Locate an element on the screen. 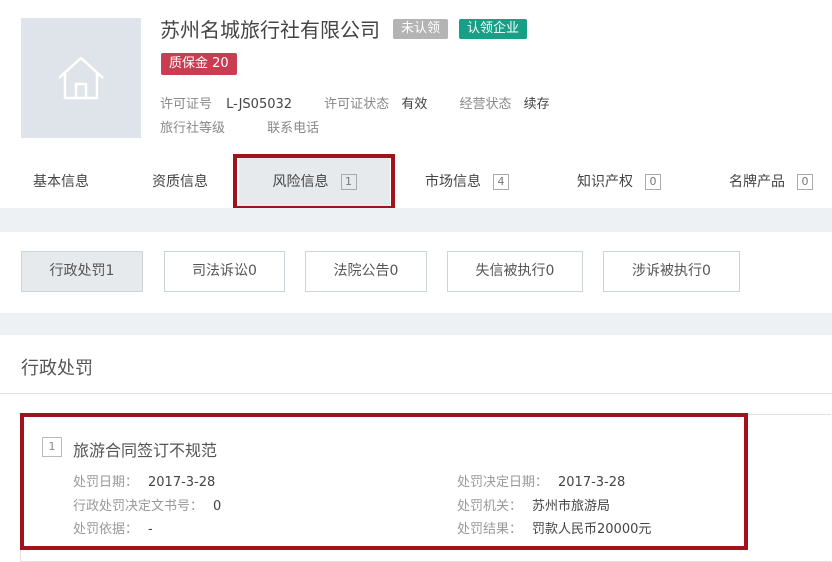 This screenshot has width=832, height=562. company-logo-placeholder is located at coordinates (81, 78).